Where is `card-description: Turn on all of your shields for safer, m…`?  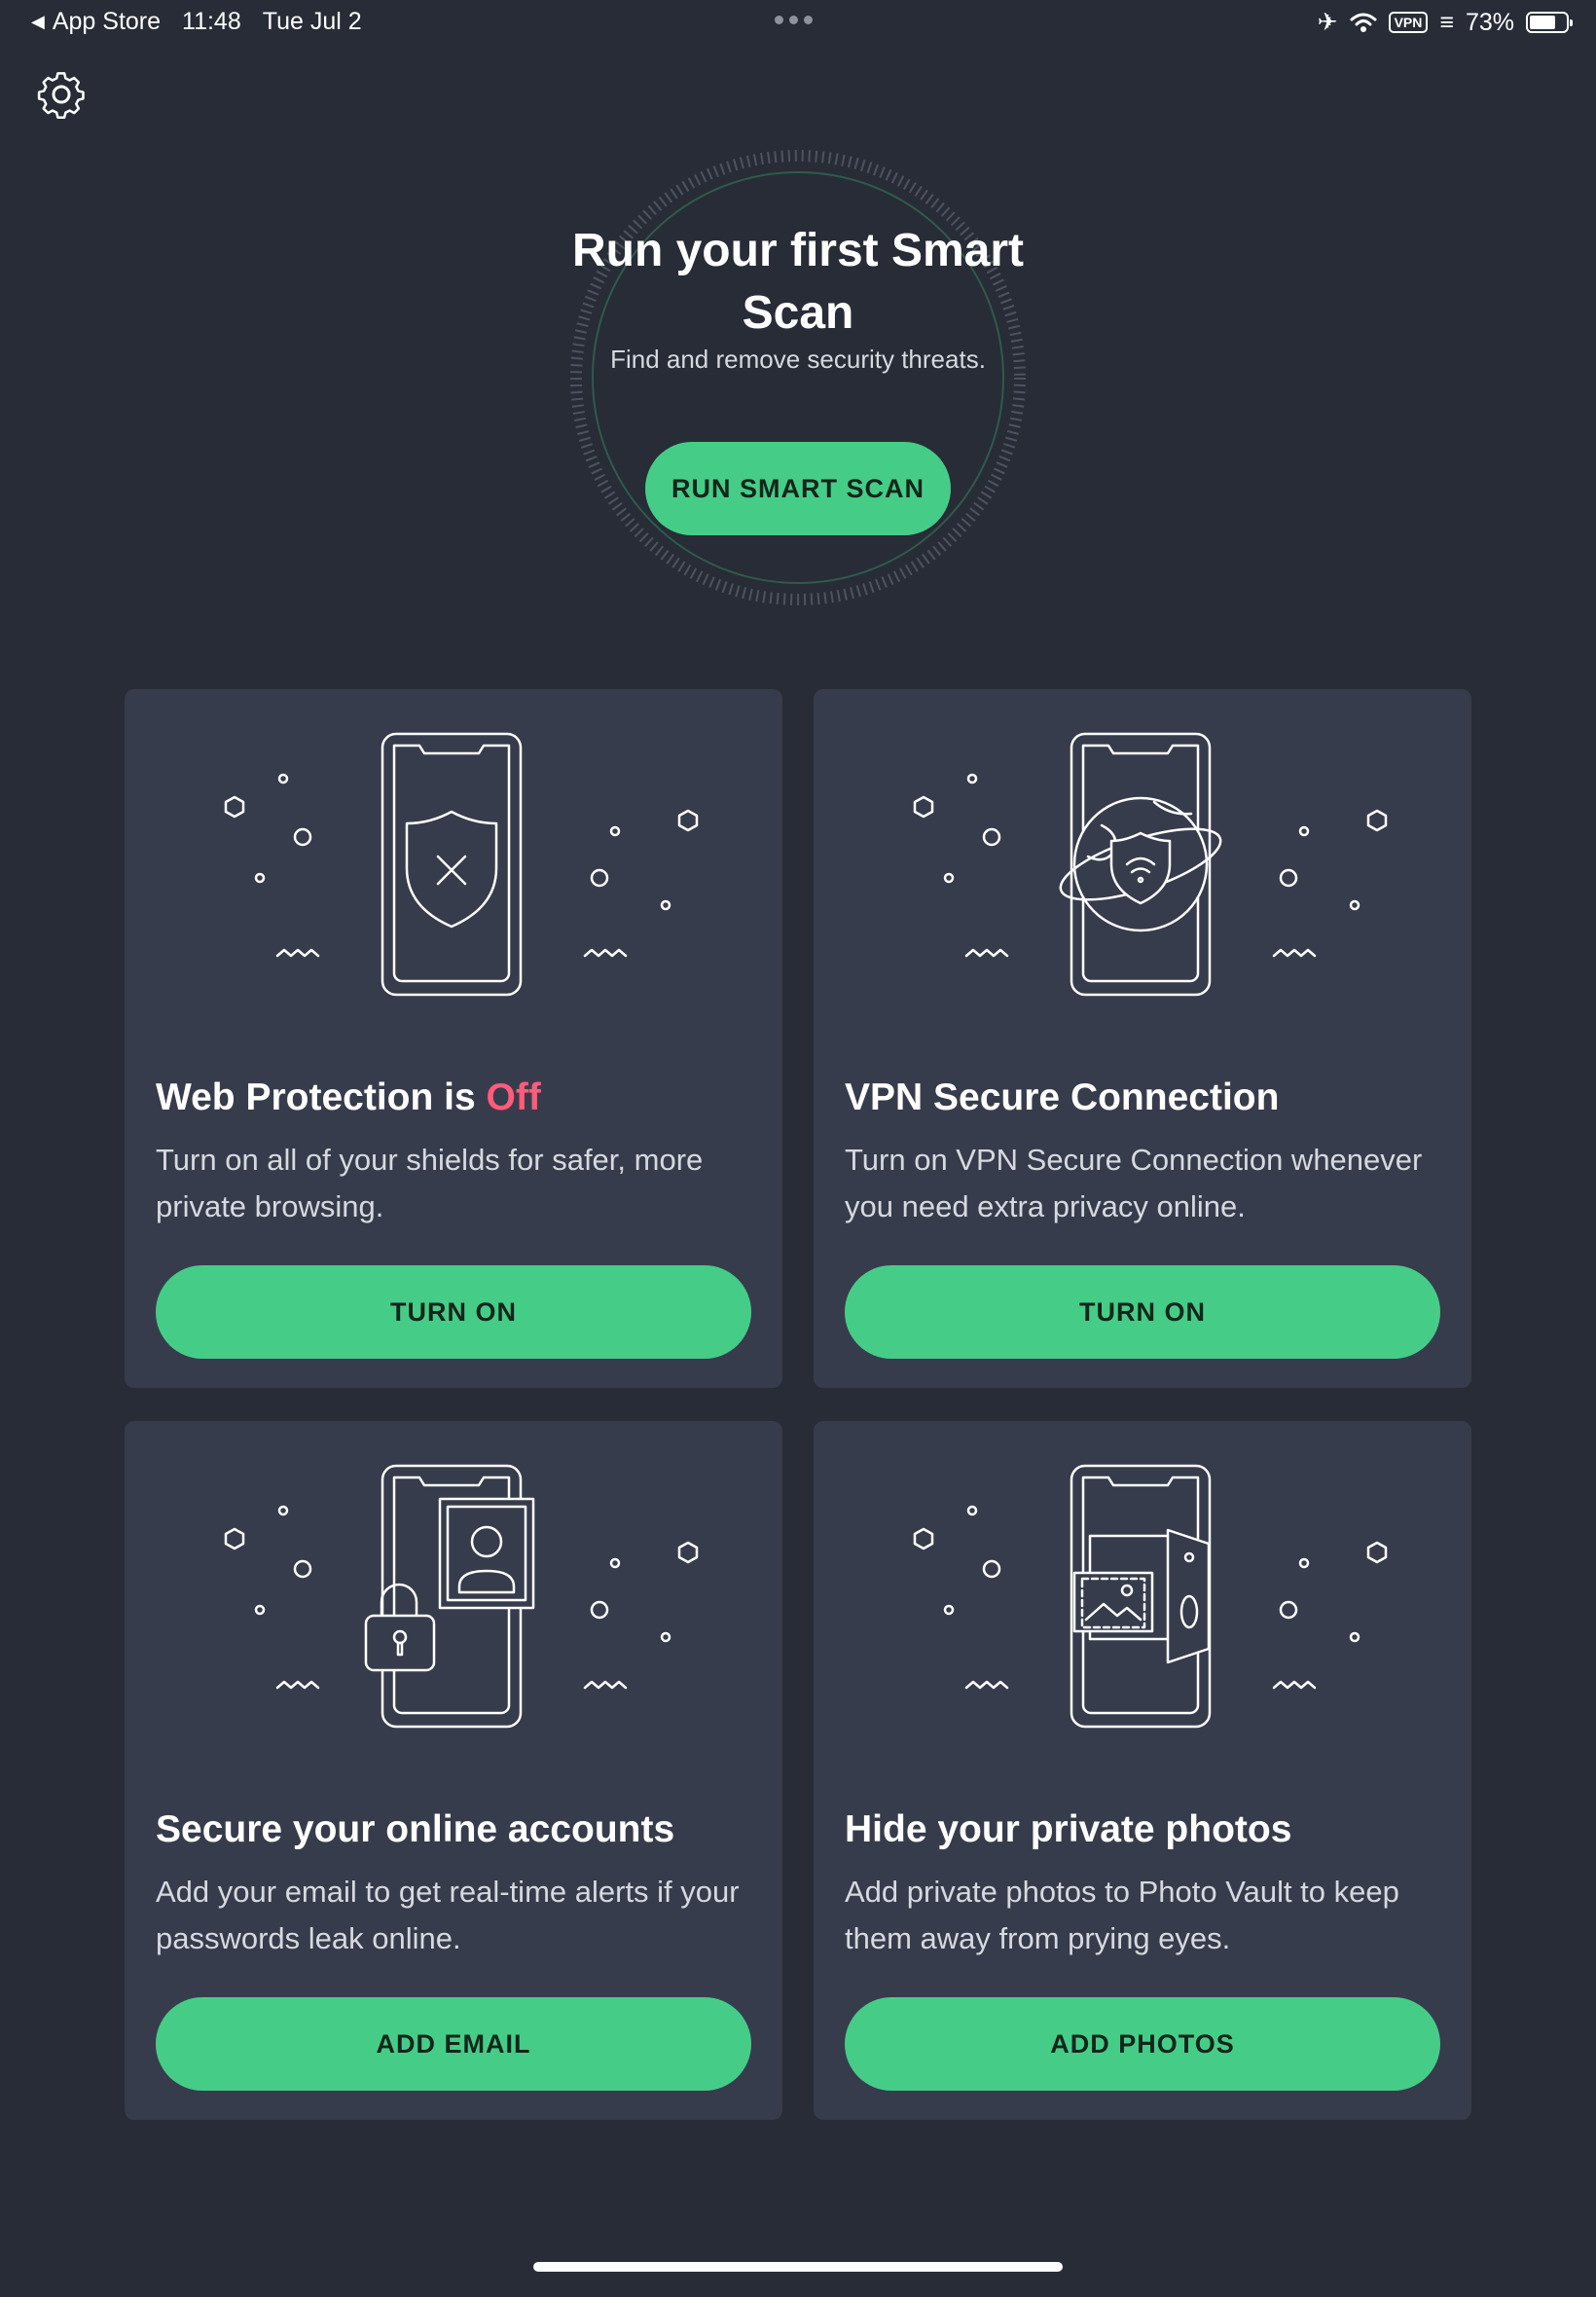 card-description: Turn on all of your shields for safer, m… is located at coordinates (430, 1183).